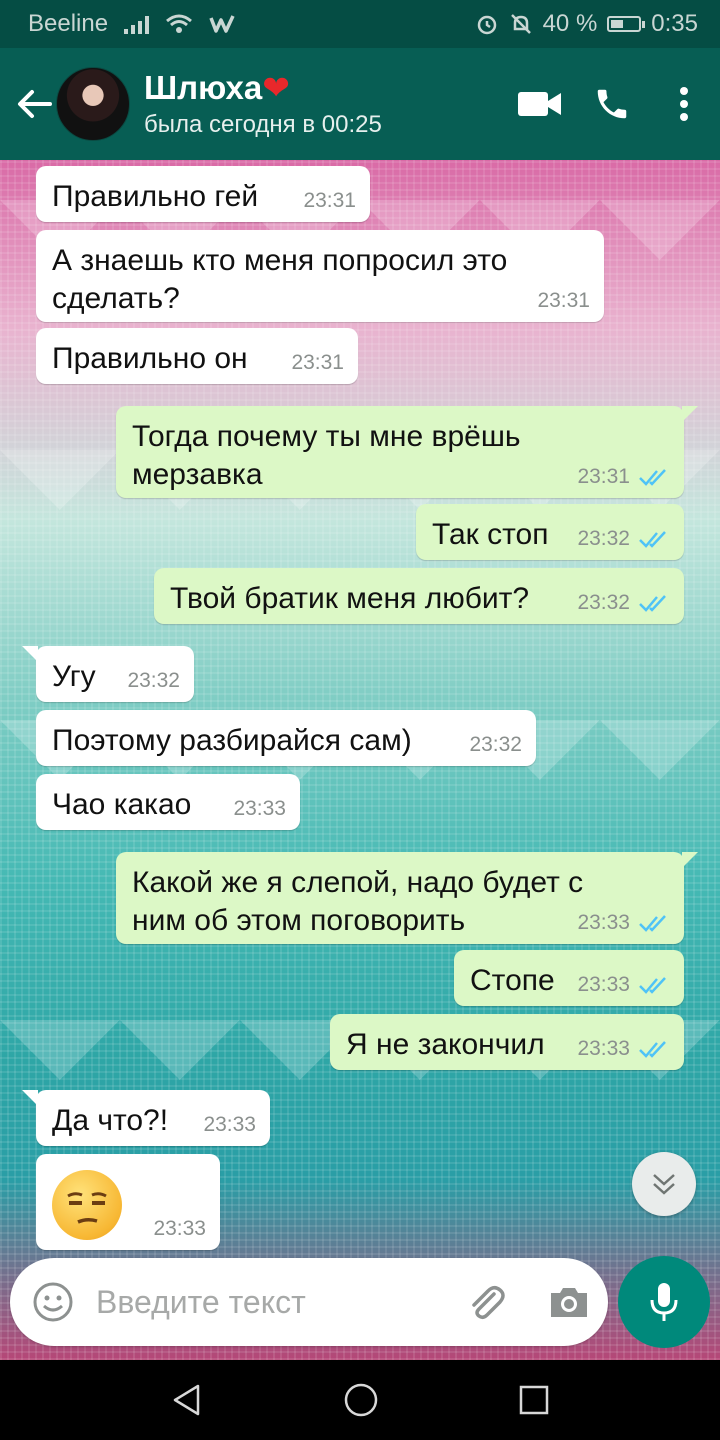  I want to click on message-text: Правильно он, so click(150, 358).